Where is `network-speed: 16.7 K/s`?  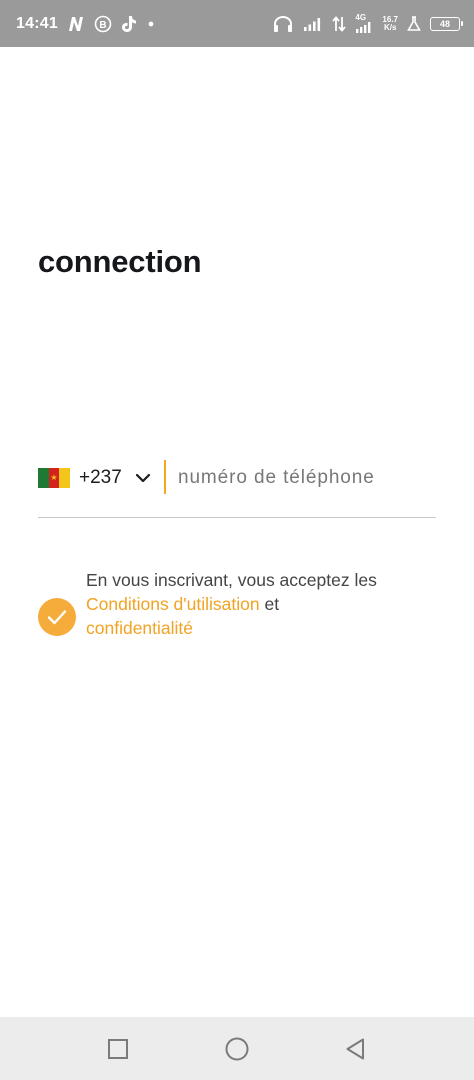
network-speed: 16.7 K/s is located at coordinates (390, 23).